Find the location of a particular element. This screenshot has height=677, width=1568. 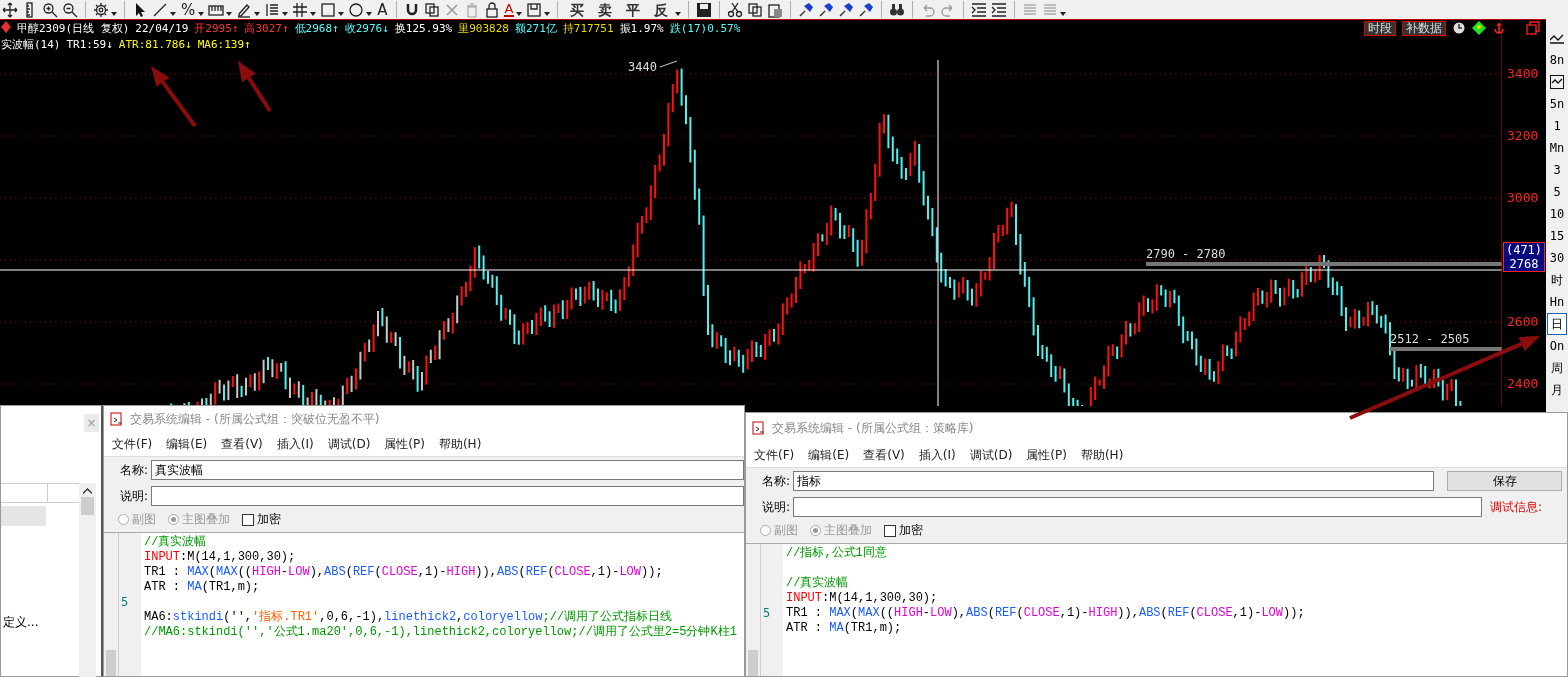

code-line: //指标,公式1同意 is located at coordinates (837, 553).